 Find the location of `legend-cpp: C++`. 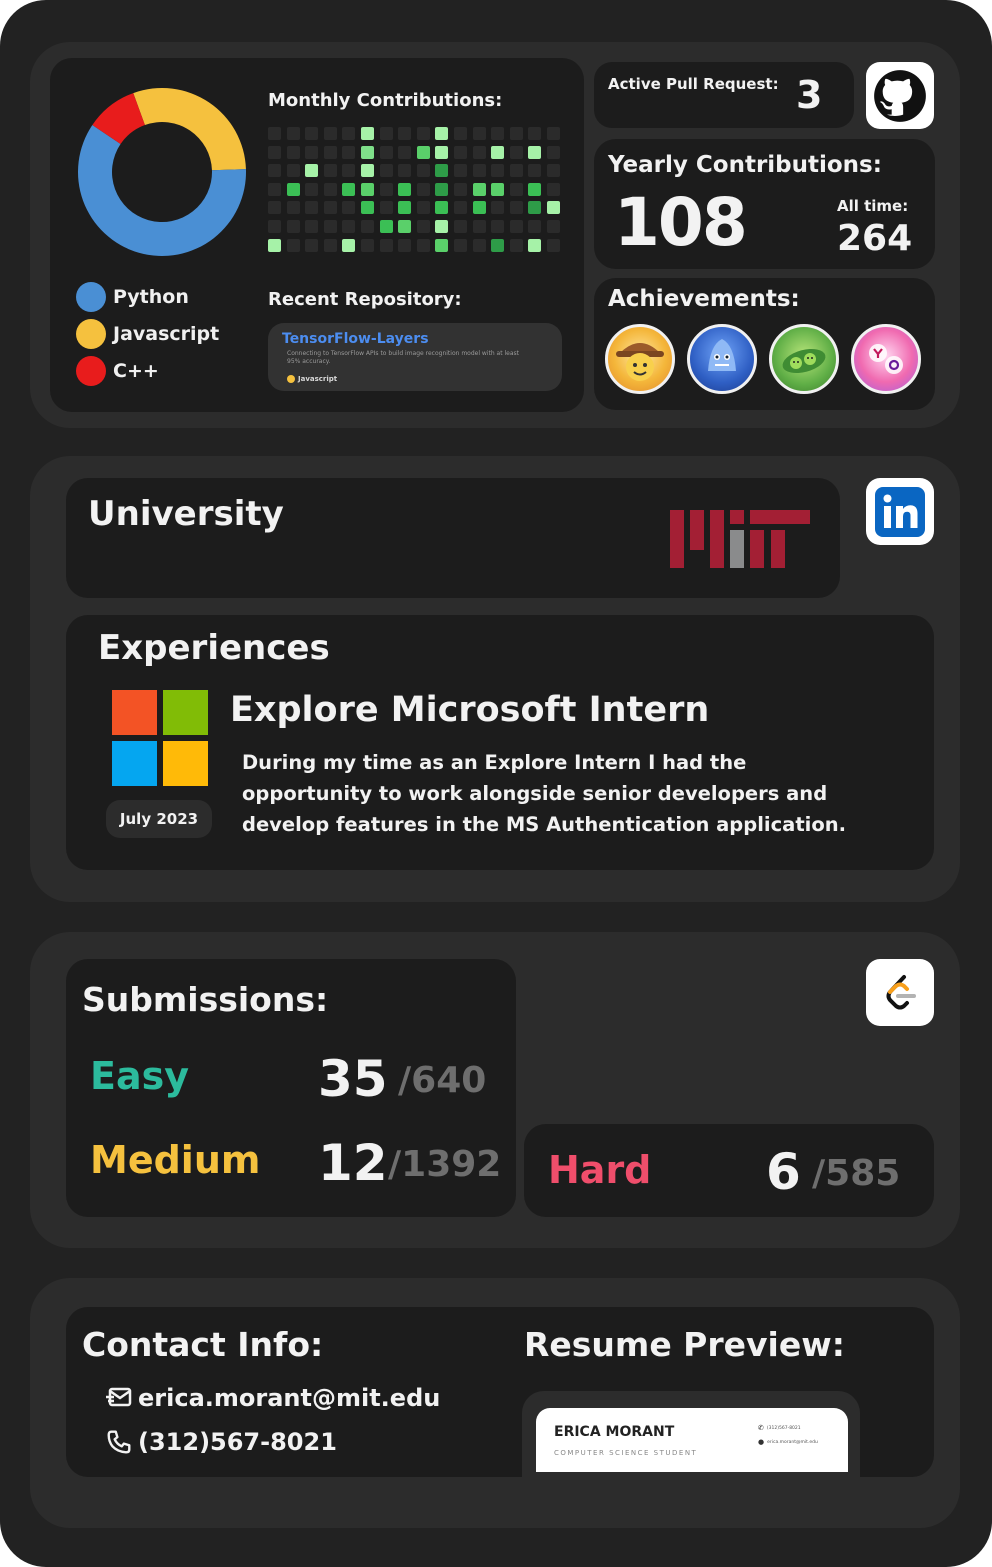

legend-cpp: C++ is located at coordinates (117, 371).